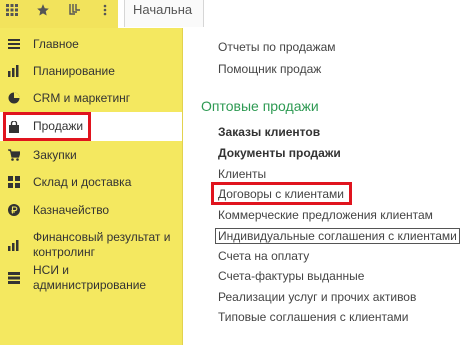 This screenshot has width=474, height=345. Describe the element at coordinates (14, 155) in the screenshot. I see `cart-icon` at that location.